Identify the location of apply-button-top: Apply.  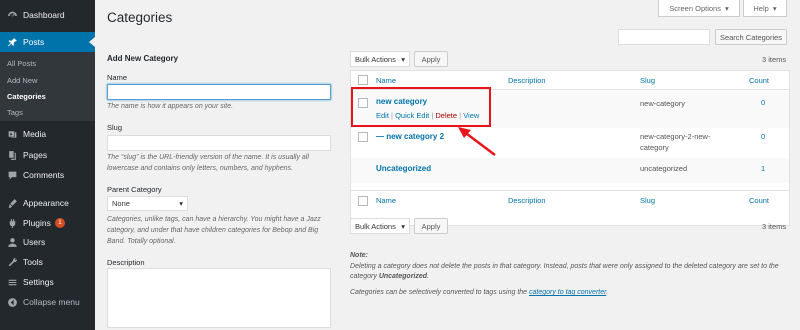
(431, 59).